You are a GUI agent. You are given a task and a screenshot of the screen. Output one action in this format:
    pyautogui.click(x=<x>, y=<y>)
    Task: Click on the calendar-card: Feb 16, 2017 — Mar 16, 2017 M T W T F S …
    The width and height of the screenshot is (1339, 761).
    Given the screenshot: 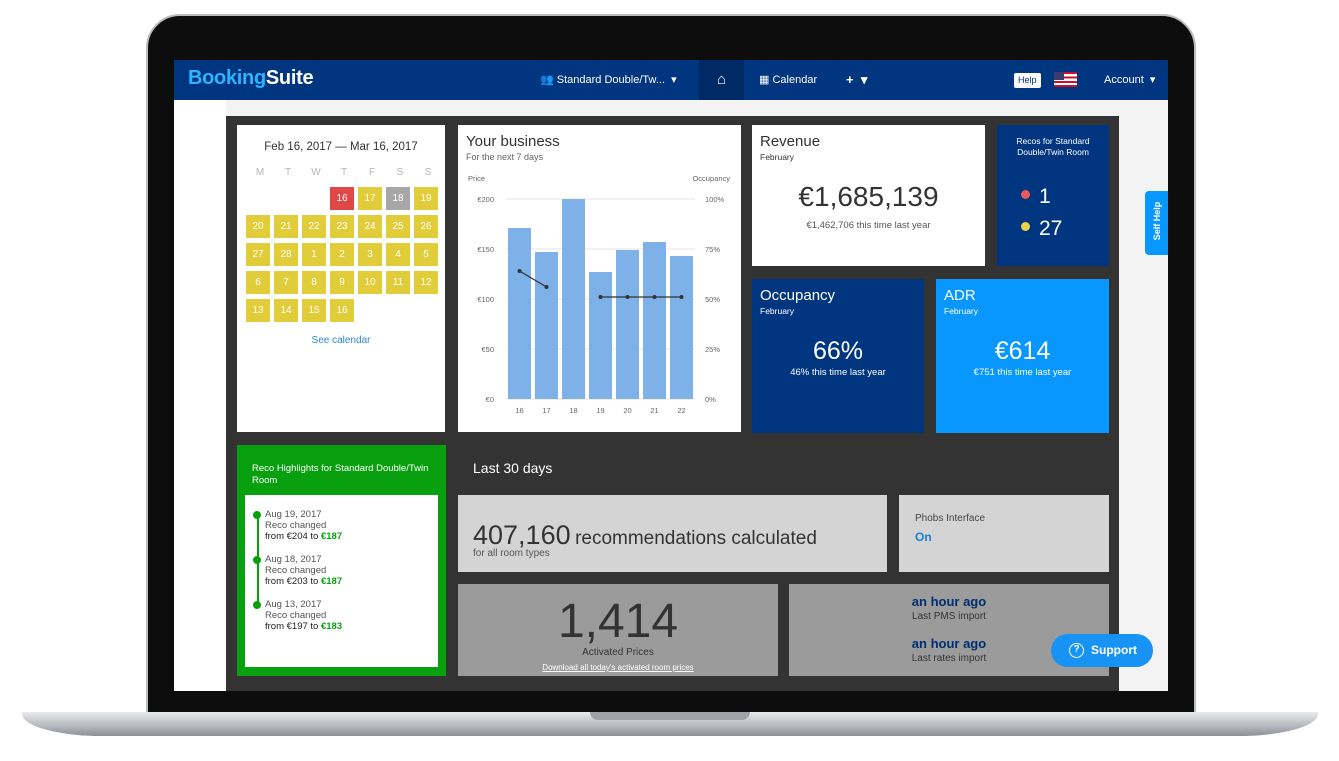 What is the action you would take?
    pyautogui.click(x=341, y=278)
    